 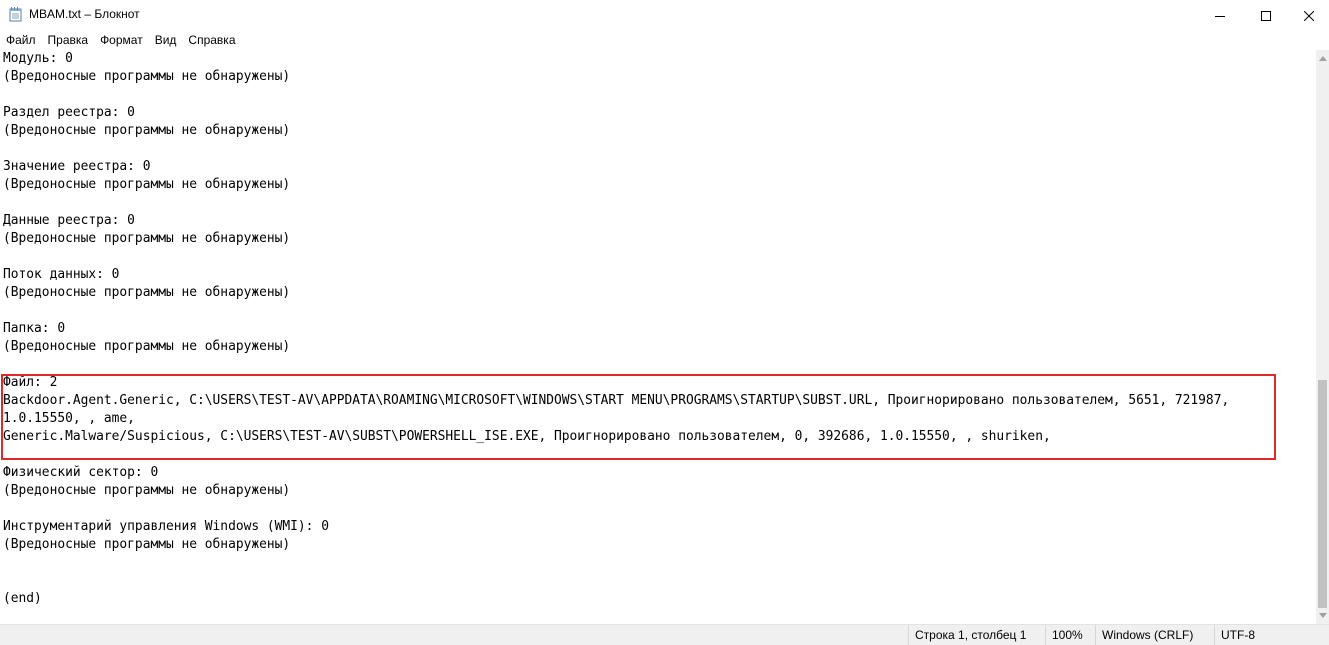 What do you see at coordinates (84, 14) in the screenshot?
I see `window-title: MBAM.txt – Блокнот` at bounding box center [84, 14].